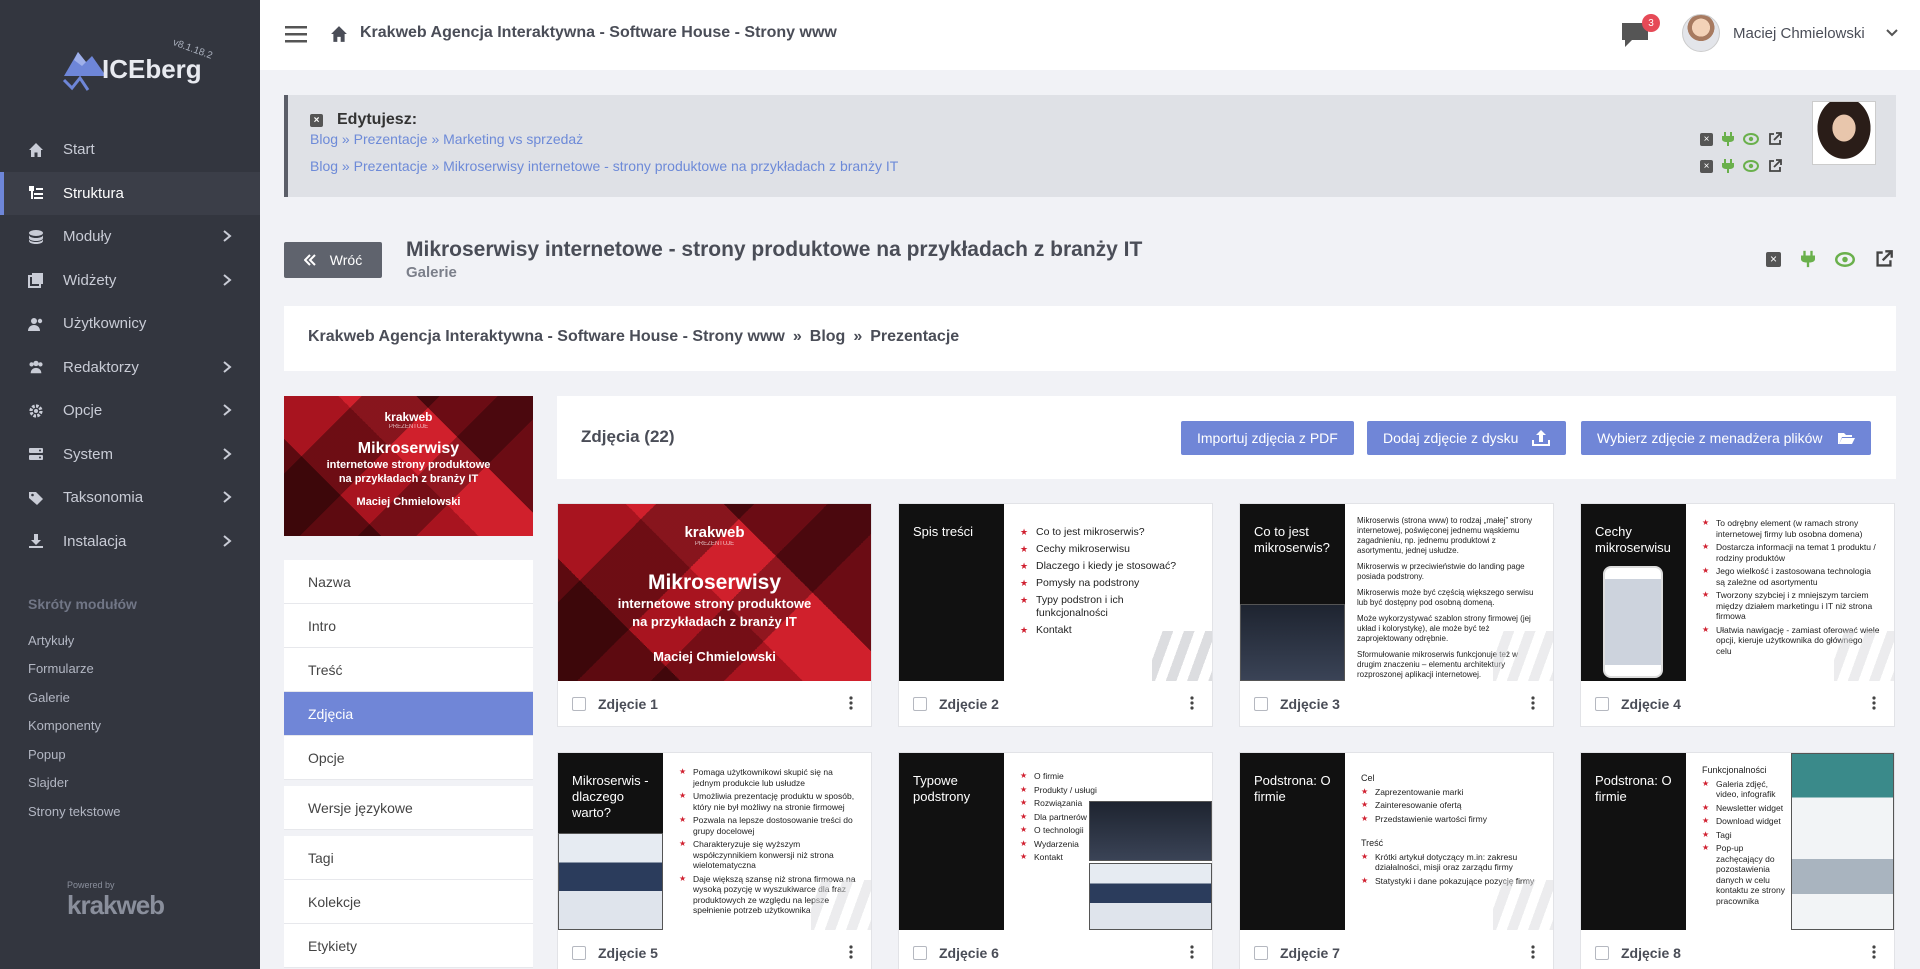 The image size is (1920, 969). Describe the element at coordinates (1450, 805) in the screenshot. I see `slide-list-item: Zainteresowanie ofertą` at that location.